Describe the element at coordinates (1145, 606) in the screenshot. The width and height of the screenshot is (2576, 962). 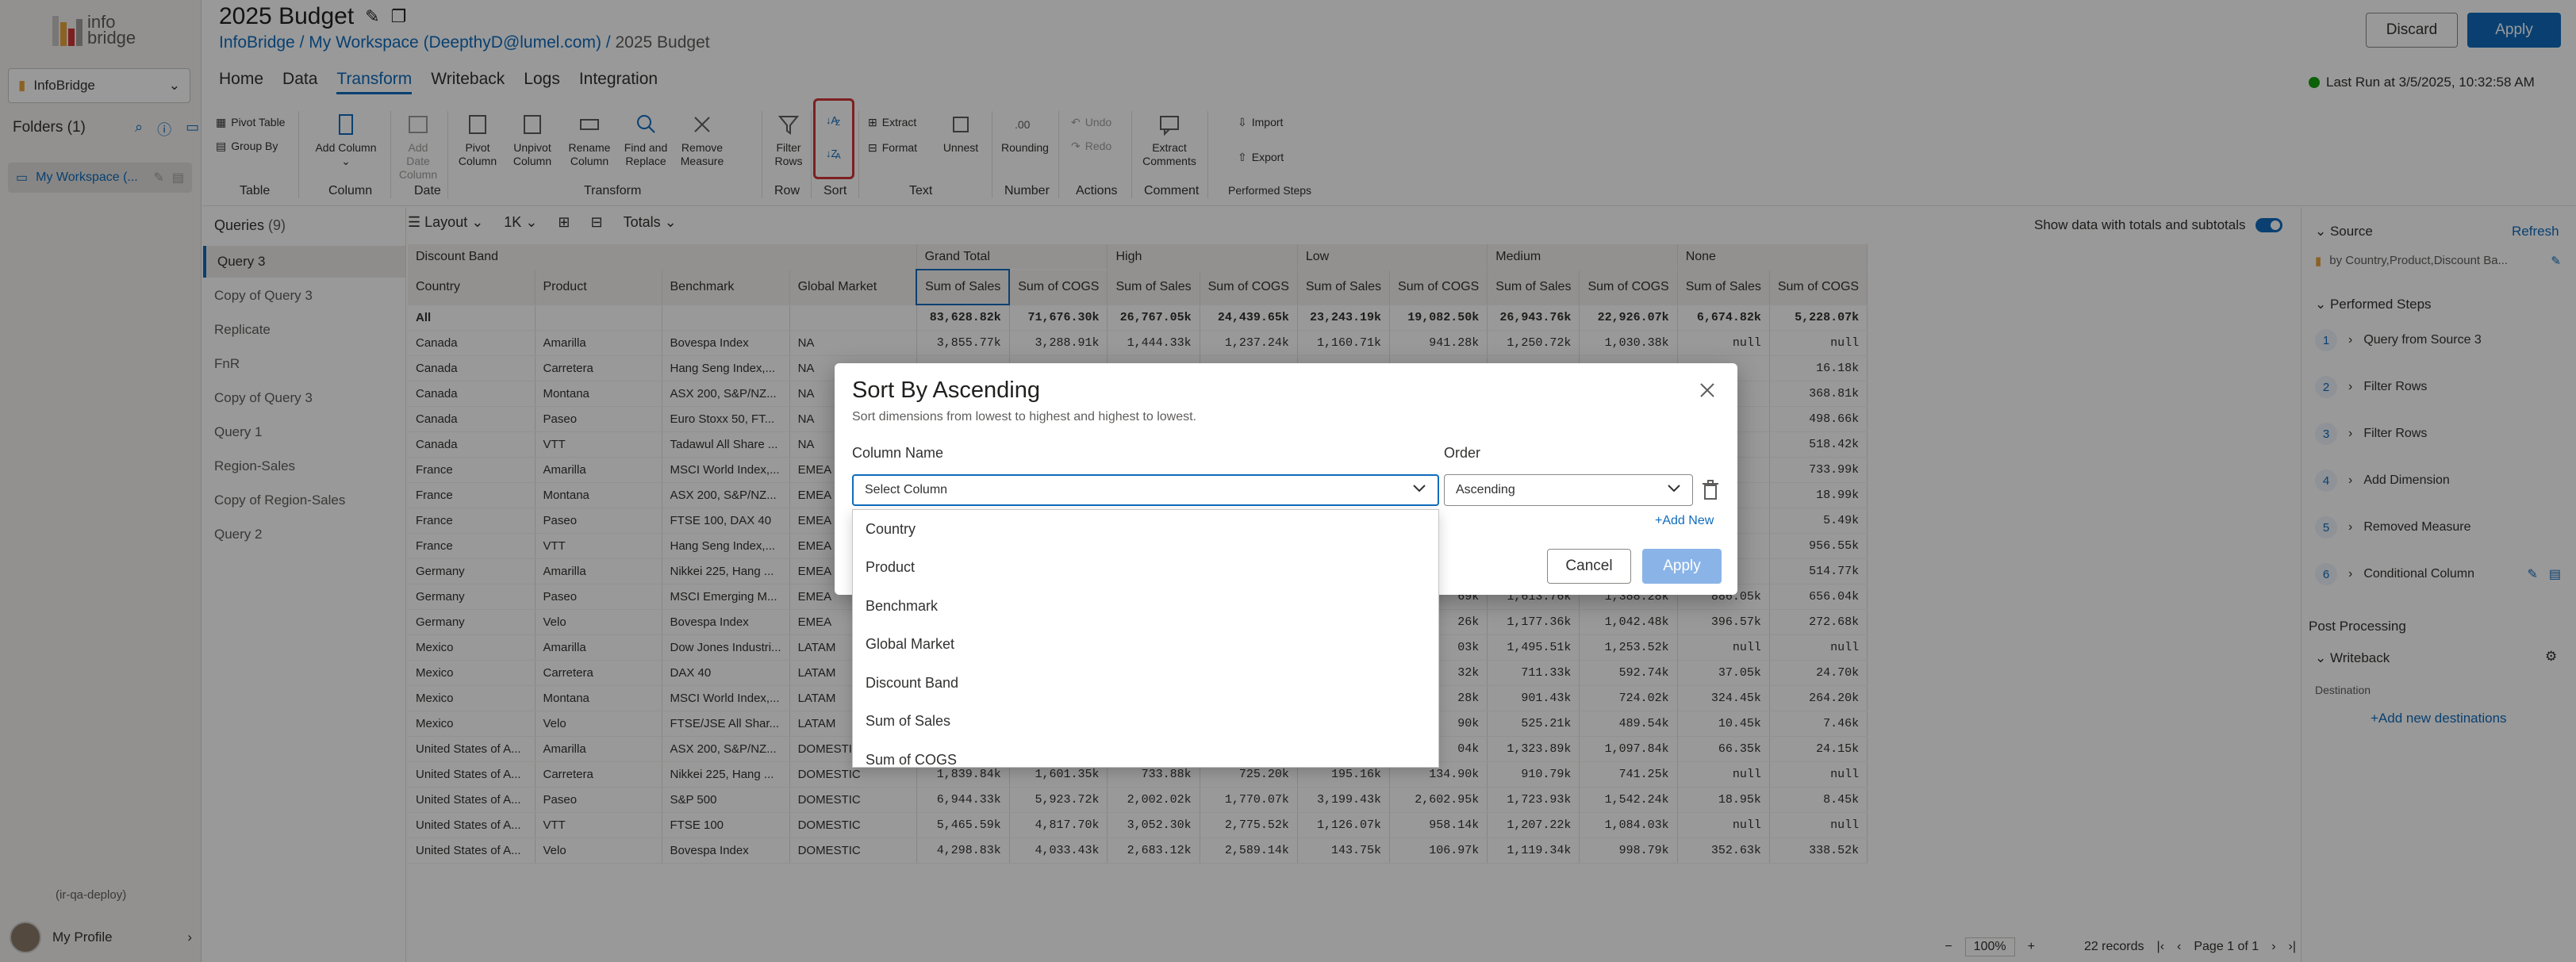
I see `dropdown-option: Benchmark` at that location.